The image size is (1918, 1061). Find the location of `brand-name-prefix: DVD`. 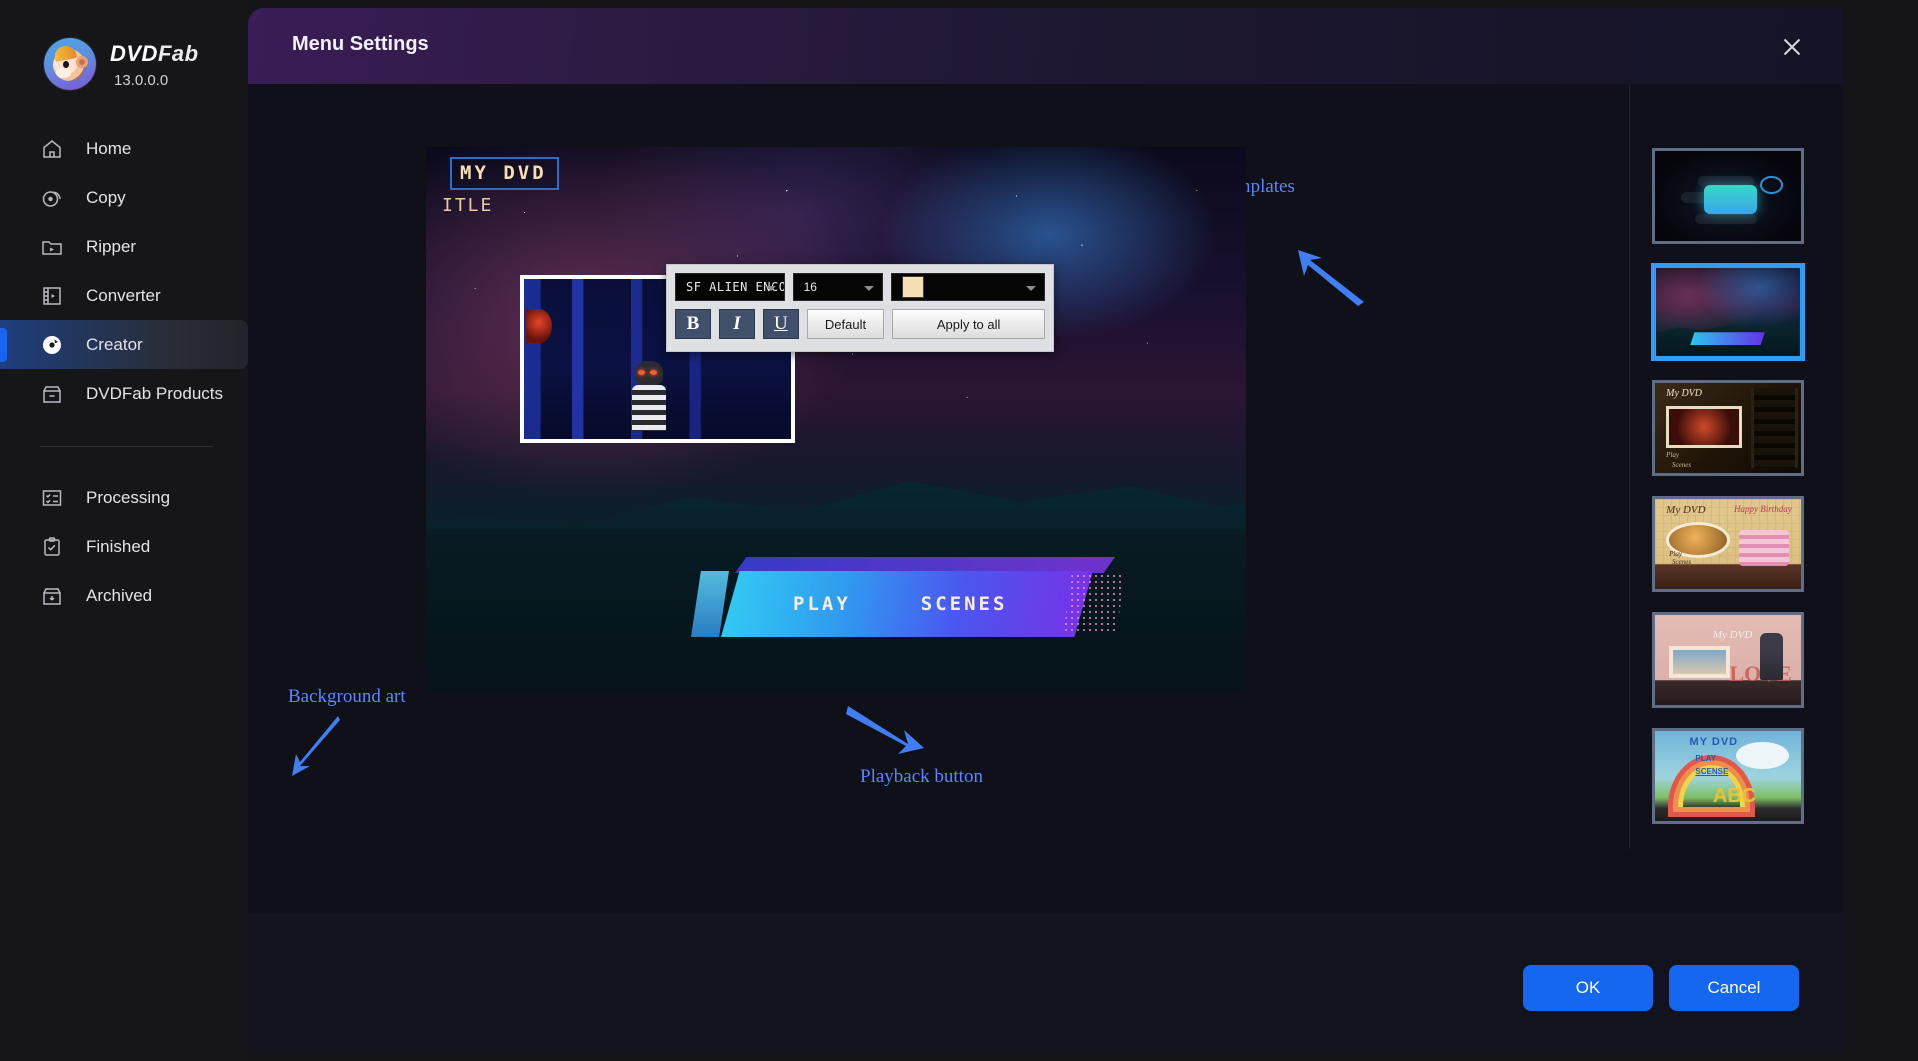

brand-name-prefix: DVD is located at coordinates (134, 53).